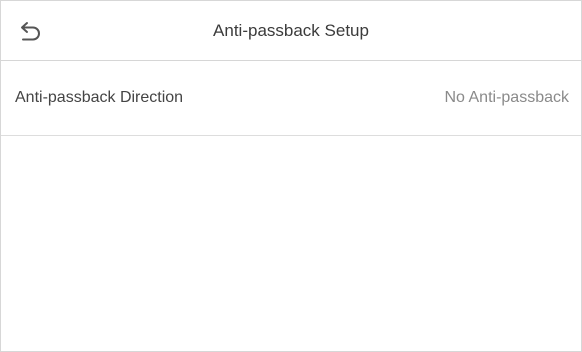  I want to click on back-arrow-icon, so click(30, 31).